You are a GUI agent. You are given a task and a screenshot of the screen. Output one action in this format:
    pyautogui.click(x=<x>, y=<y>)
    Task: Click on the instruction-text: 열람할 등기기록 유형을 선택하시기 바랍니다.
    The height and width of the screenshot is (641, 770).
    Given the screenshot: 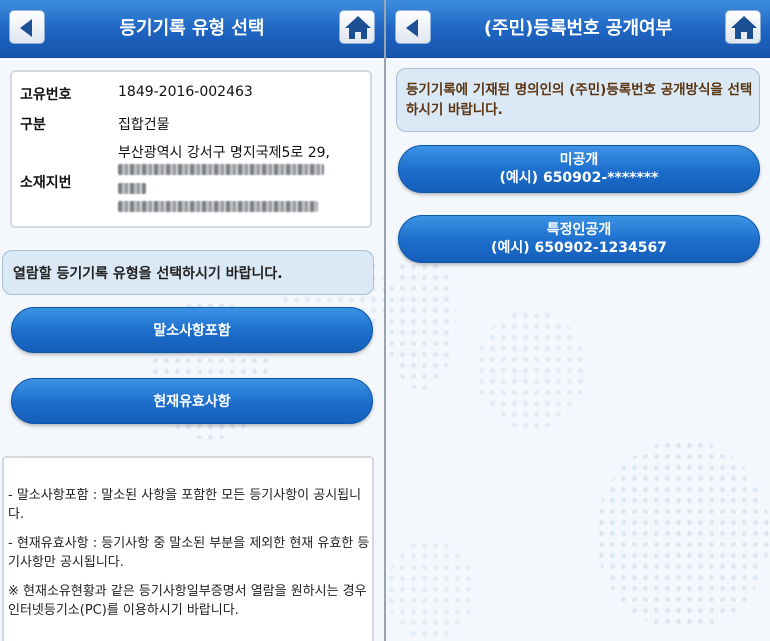 What is the action you would take?
    pyautogui.click(x=148, y=274)
    